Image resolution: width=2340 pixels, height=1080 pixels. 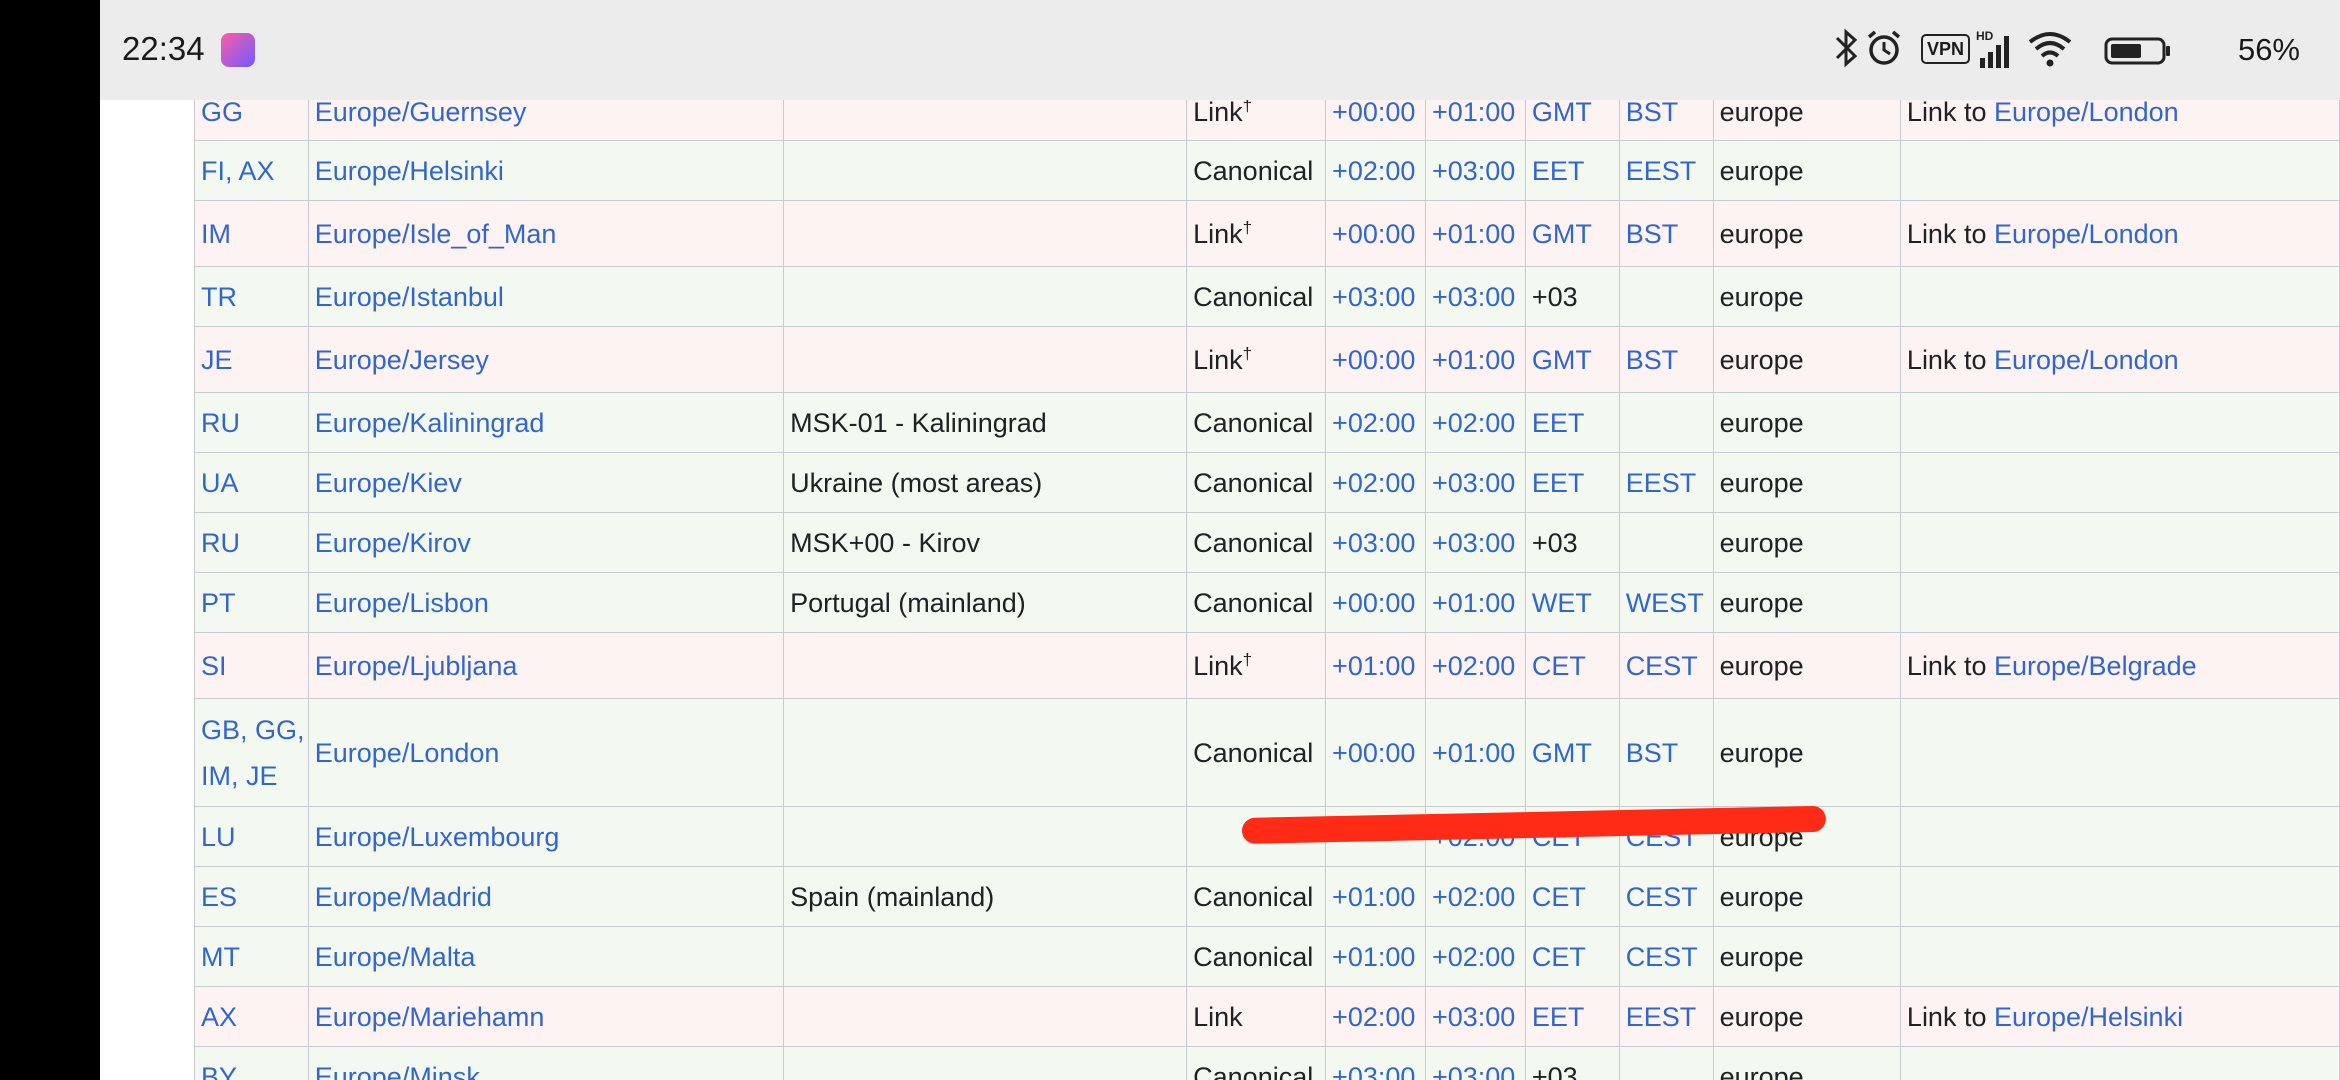 I want to click on tz-name-link: Europe/Luxembourg, so click(x=437, y=837).